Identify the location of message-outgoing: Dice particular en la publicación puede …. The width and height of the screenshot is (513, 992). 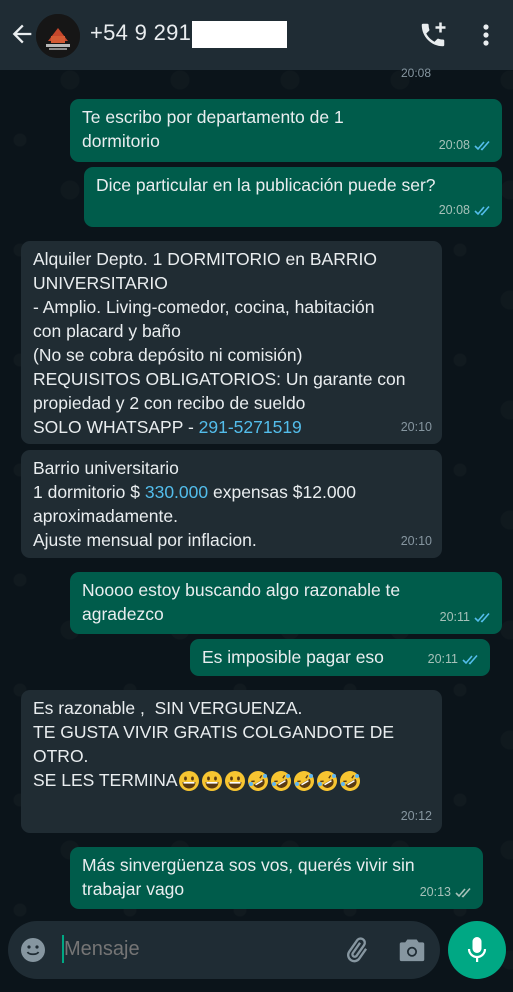
(293, 197).